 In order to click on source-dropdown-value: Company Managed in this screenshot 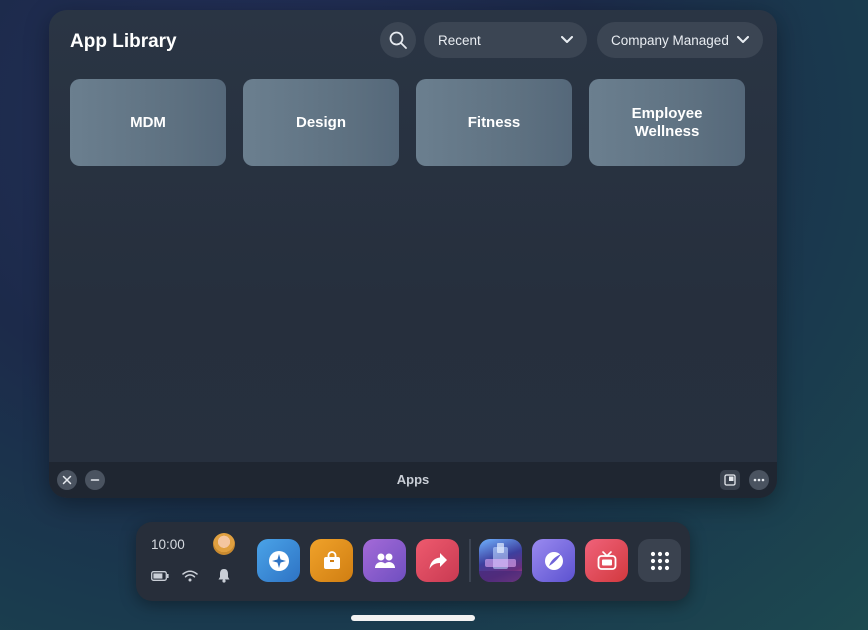, I will do `click(670, 40)`.